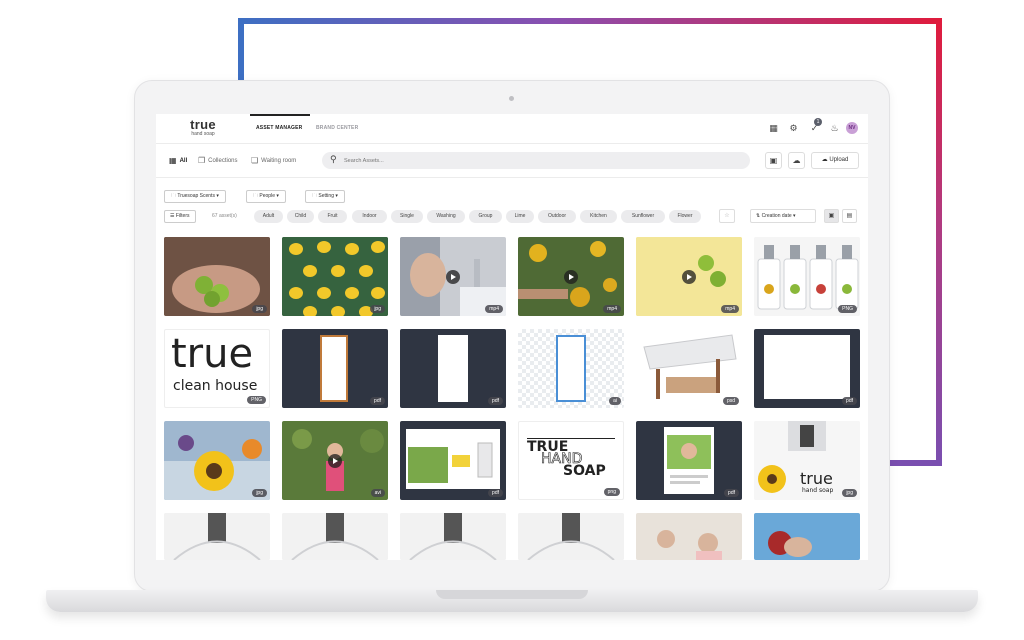 Image resolution: width=1024 pixels, height=640 pixels. I want to click on image-view-button: ▣, so click(773, 160).